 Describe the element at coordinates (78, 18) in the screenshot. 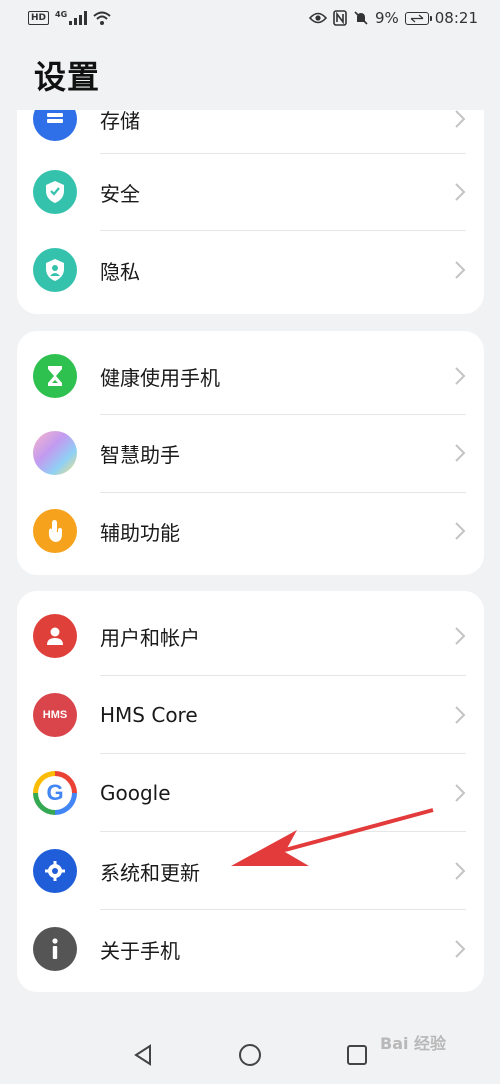

I see `signal-icon` at that location.